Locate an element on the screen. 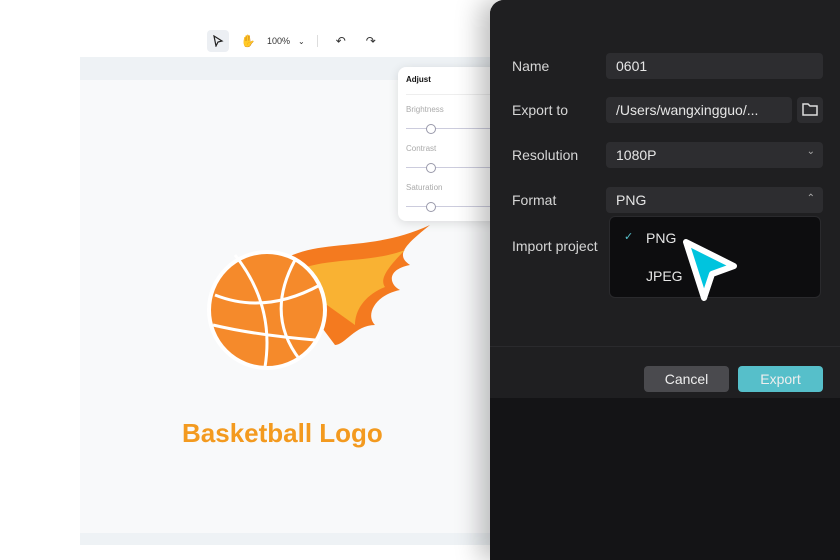 Image resolution: width=840 pixels, height=560 pixels. contrast-label: Contrast is located at coordinates (421, 148).